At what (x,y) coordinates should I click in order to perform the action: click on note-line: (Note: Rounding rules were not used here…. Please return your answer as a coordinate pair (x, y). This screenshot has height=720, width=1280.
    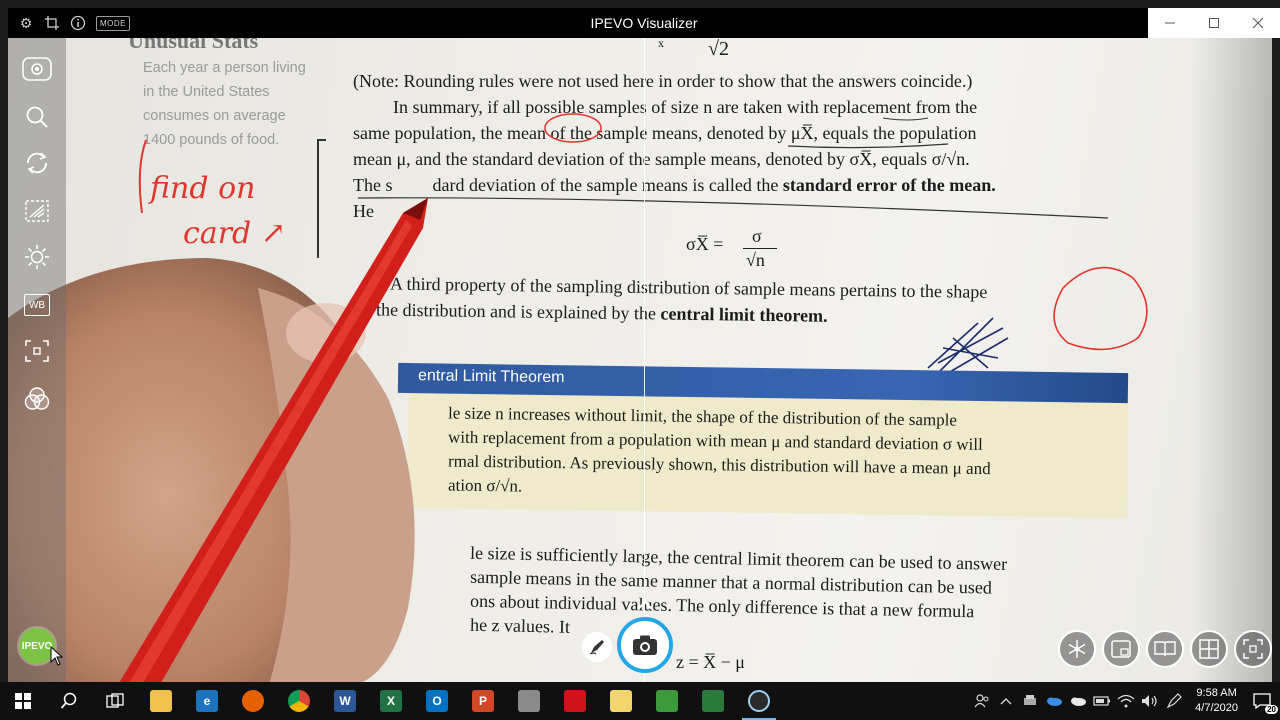
    Looking at the image, I should click on (663, 81).